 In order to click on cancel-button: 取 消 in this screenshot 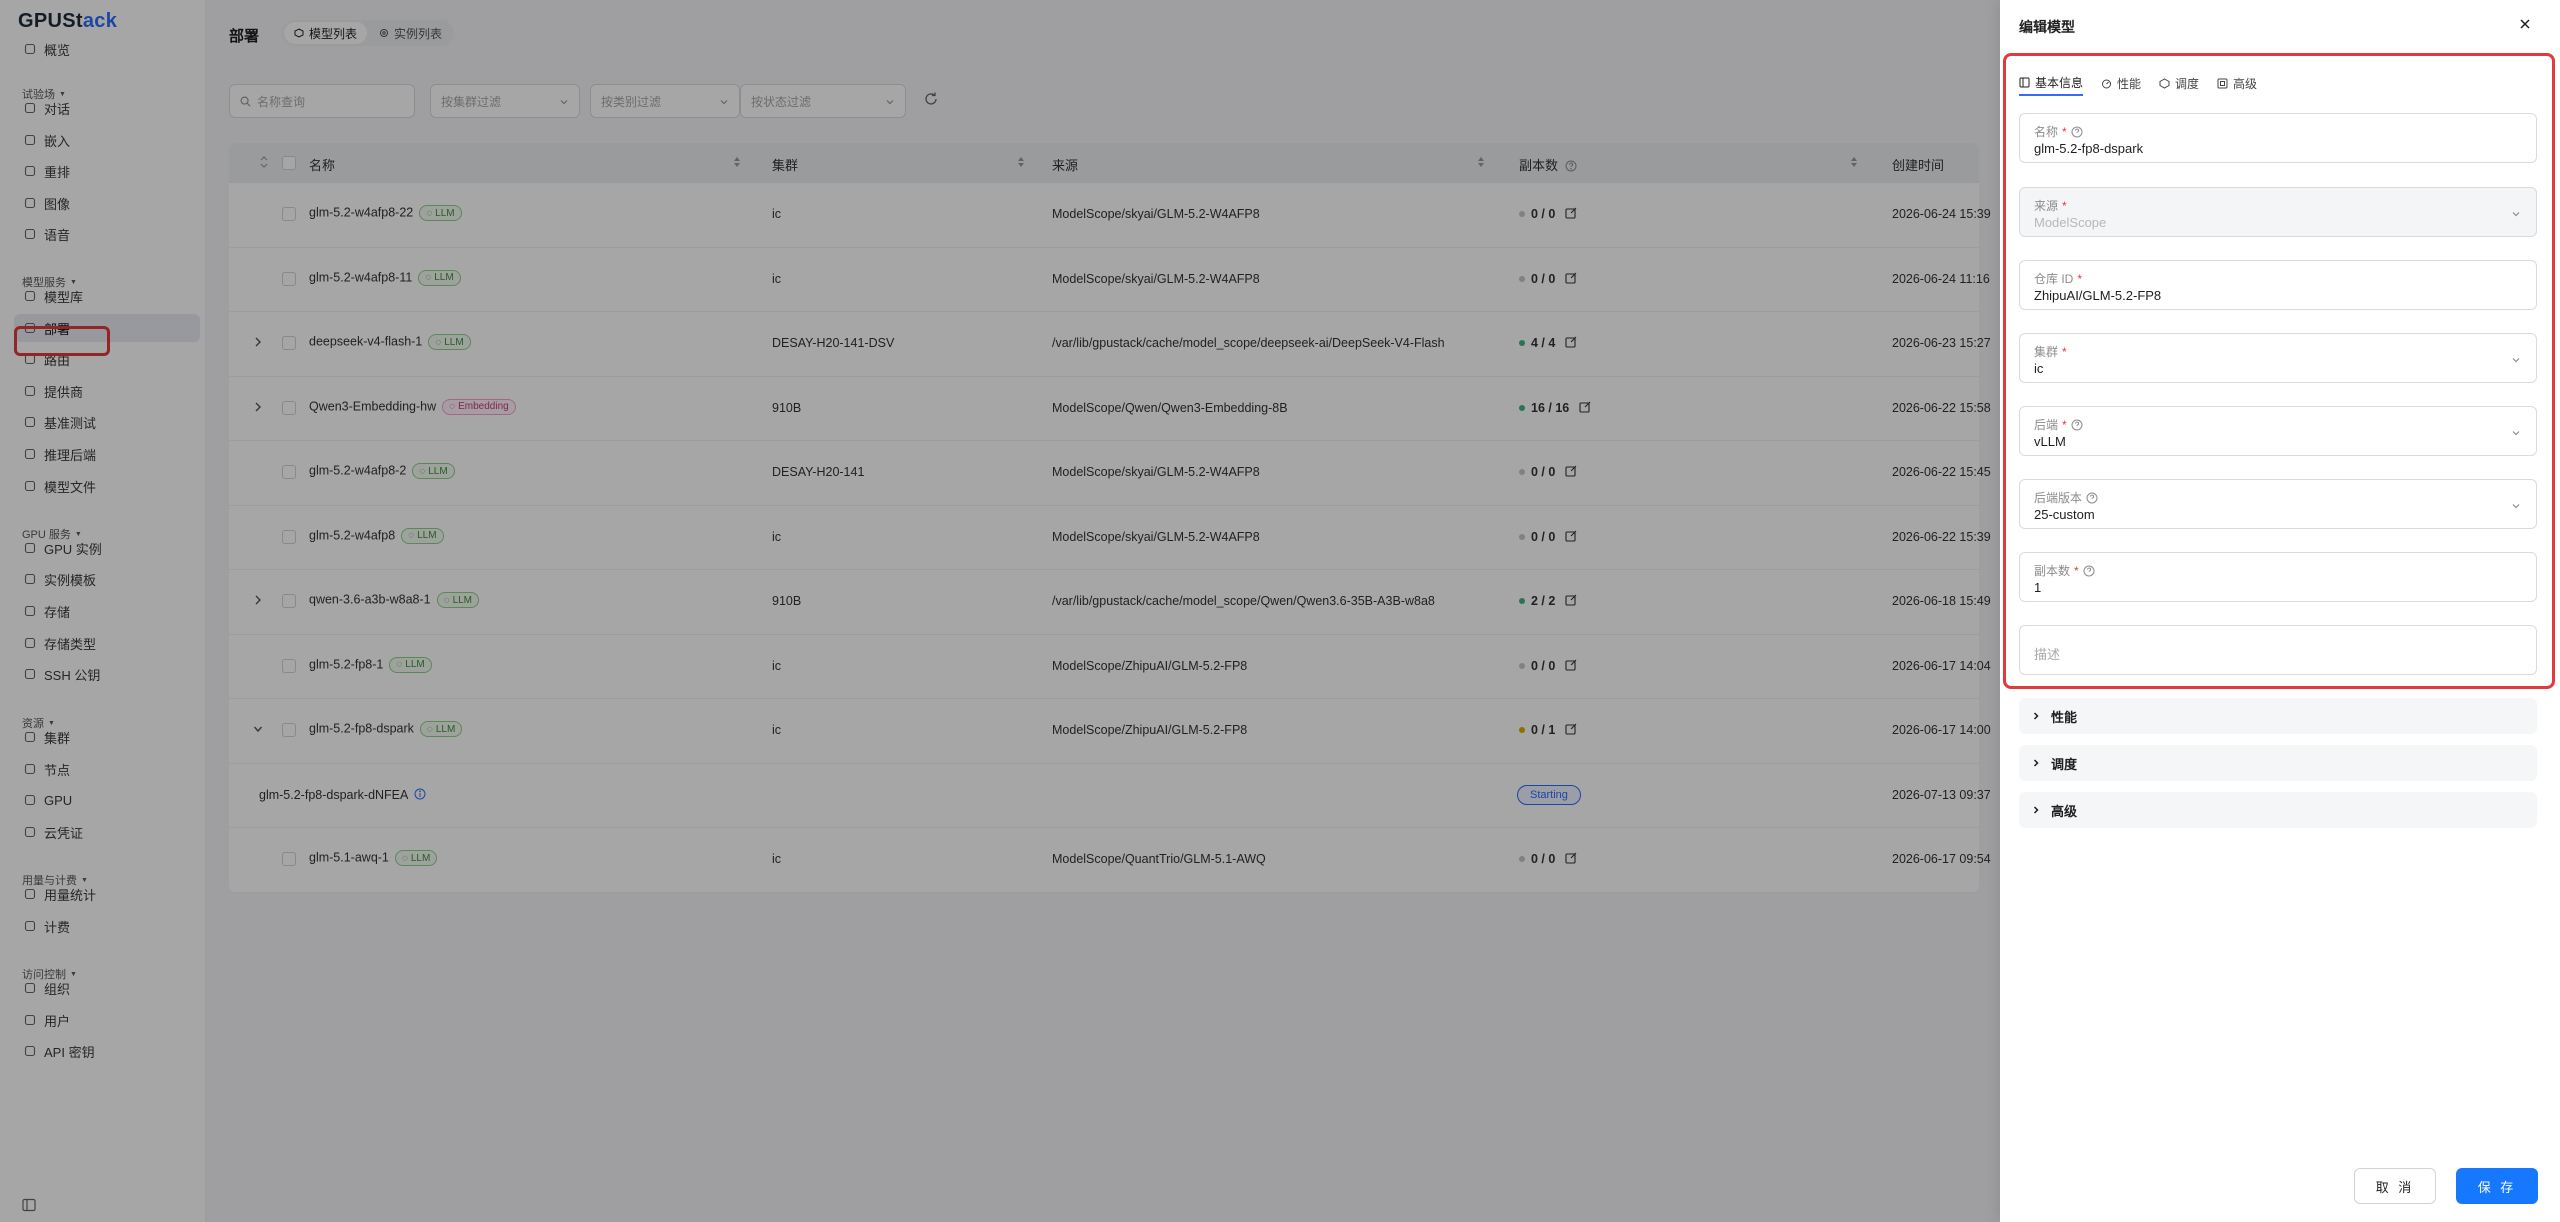, I will do `click(2395, 1186)`.